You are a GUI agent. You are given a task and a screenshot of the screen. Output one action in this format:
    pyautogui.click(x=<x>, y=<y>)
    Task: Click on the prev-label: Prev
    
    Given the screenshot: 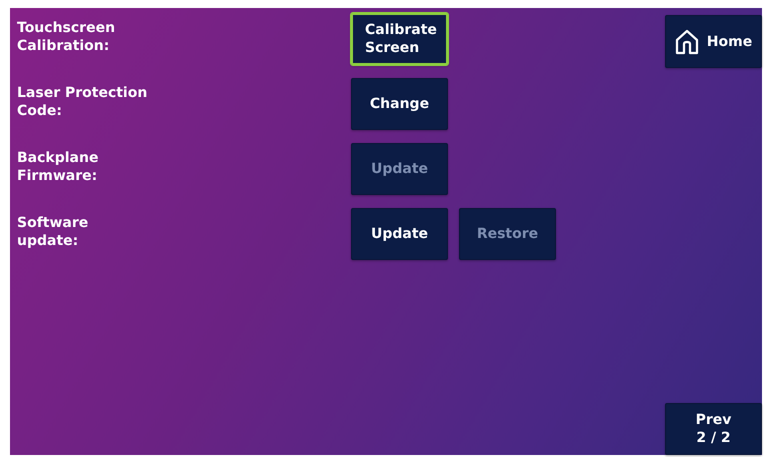 What is the action you would take?
    pyautogui.click(x=714, y=420)
    